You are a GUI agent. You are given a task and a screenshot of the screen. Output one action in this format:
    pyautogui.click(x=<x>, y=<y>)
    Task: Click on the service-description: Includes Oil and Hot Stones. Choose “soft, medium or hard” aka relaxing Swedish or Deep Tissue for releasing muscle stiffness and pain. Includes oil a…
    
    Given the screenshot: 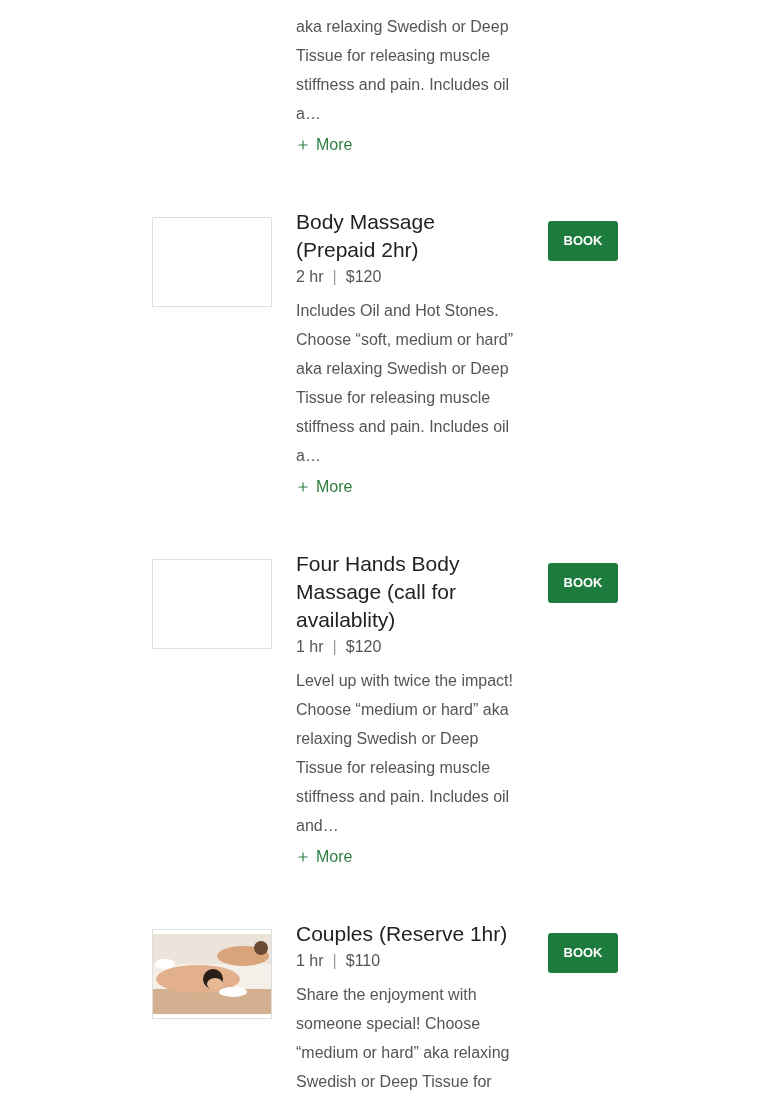 What is the action you would take?
    pyautogui.click(x=405, y=383)
    